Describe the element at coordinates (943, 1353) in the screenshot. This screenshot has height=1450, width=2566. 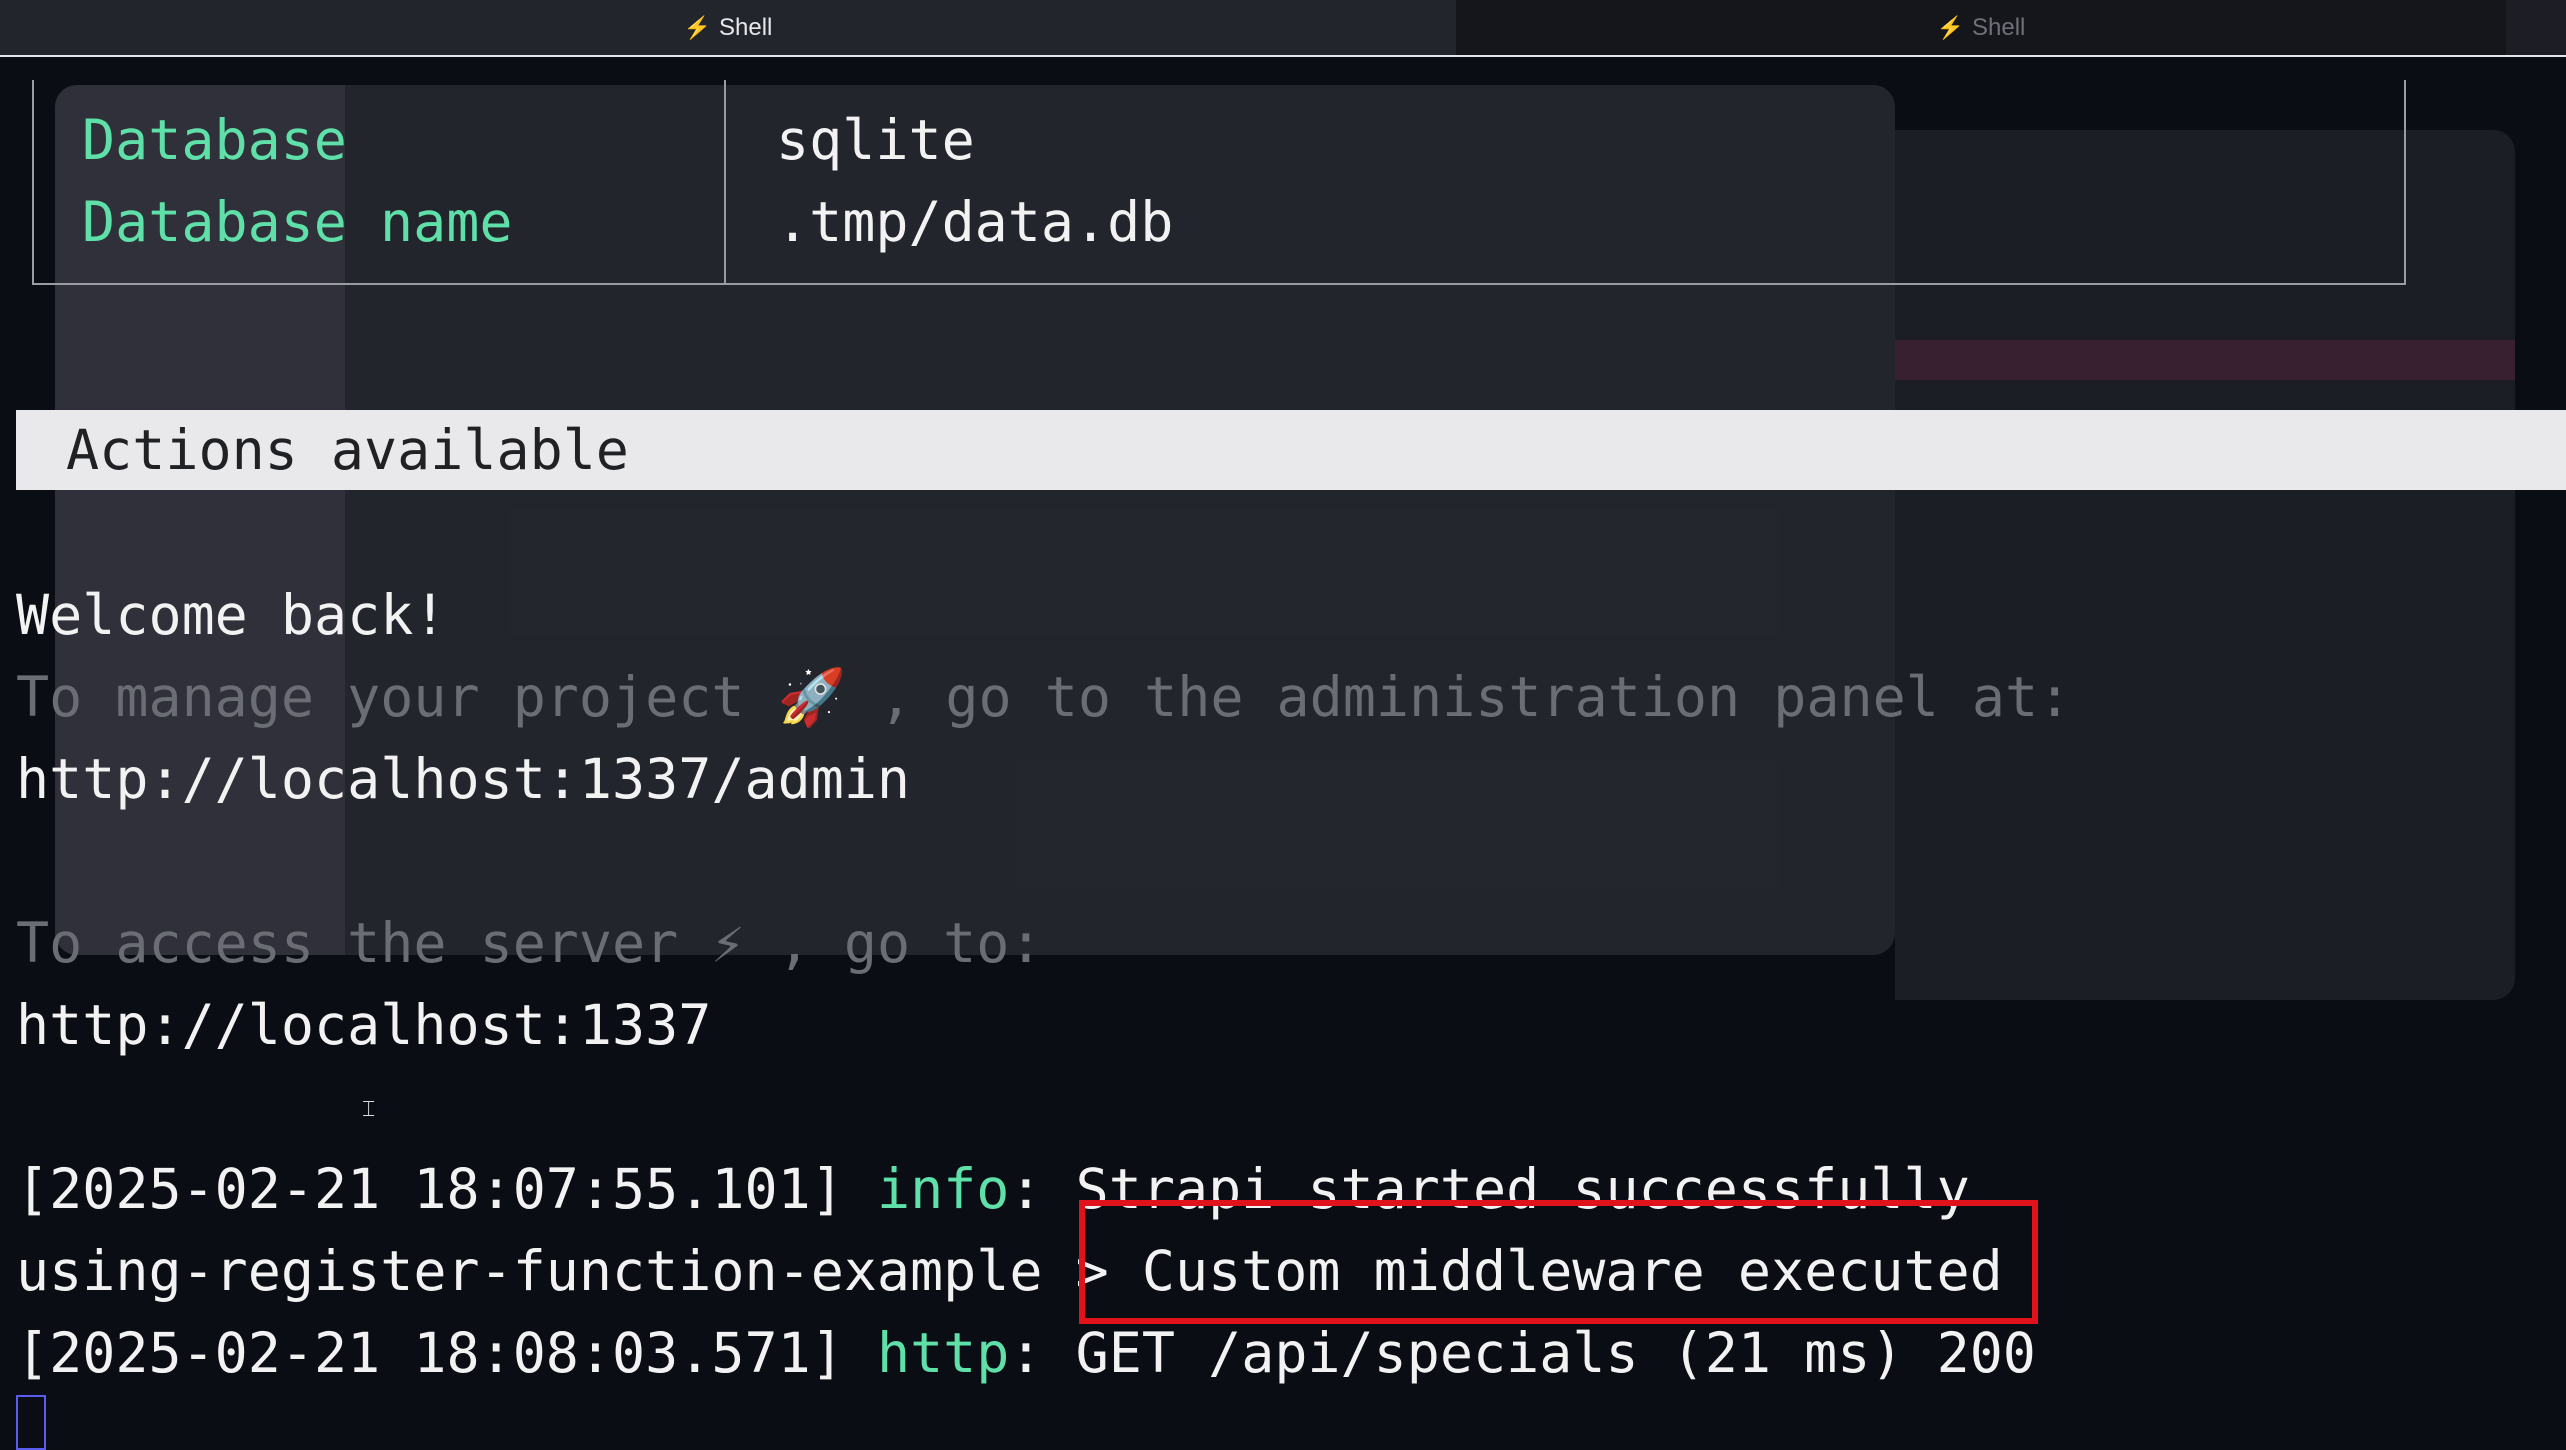
I see `log-level-http: http` at that location.